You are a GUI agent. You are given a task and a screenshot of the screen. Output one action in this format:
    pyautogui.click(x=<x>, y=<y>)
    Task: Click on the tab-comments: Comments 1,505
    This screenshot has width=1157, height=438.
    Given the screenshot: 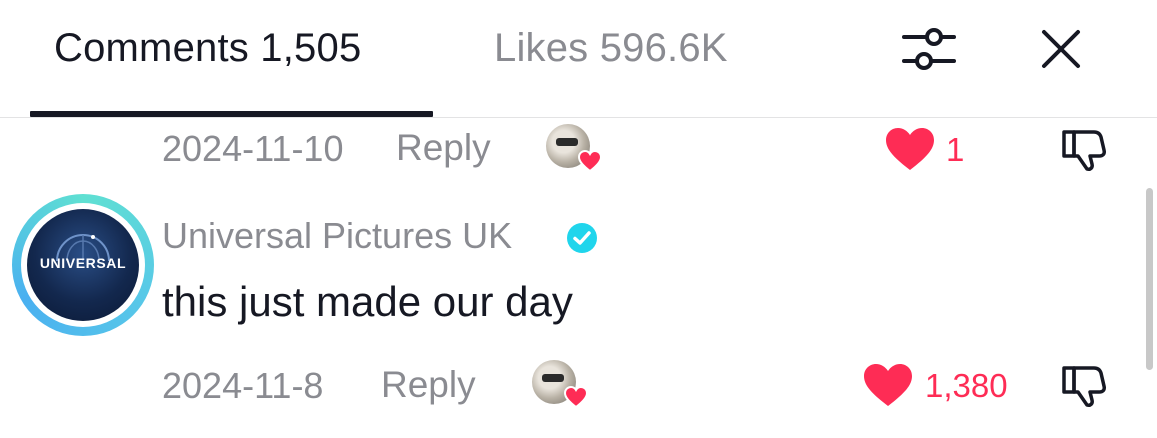 What is the action you would take?
    pyautogui.click(x=207, y=48)
    